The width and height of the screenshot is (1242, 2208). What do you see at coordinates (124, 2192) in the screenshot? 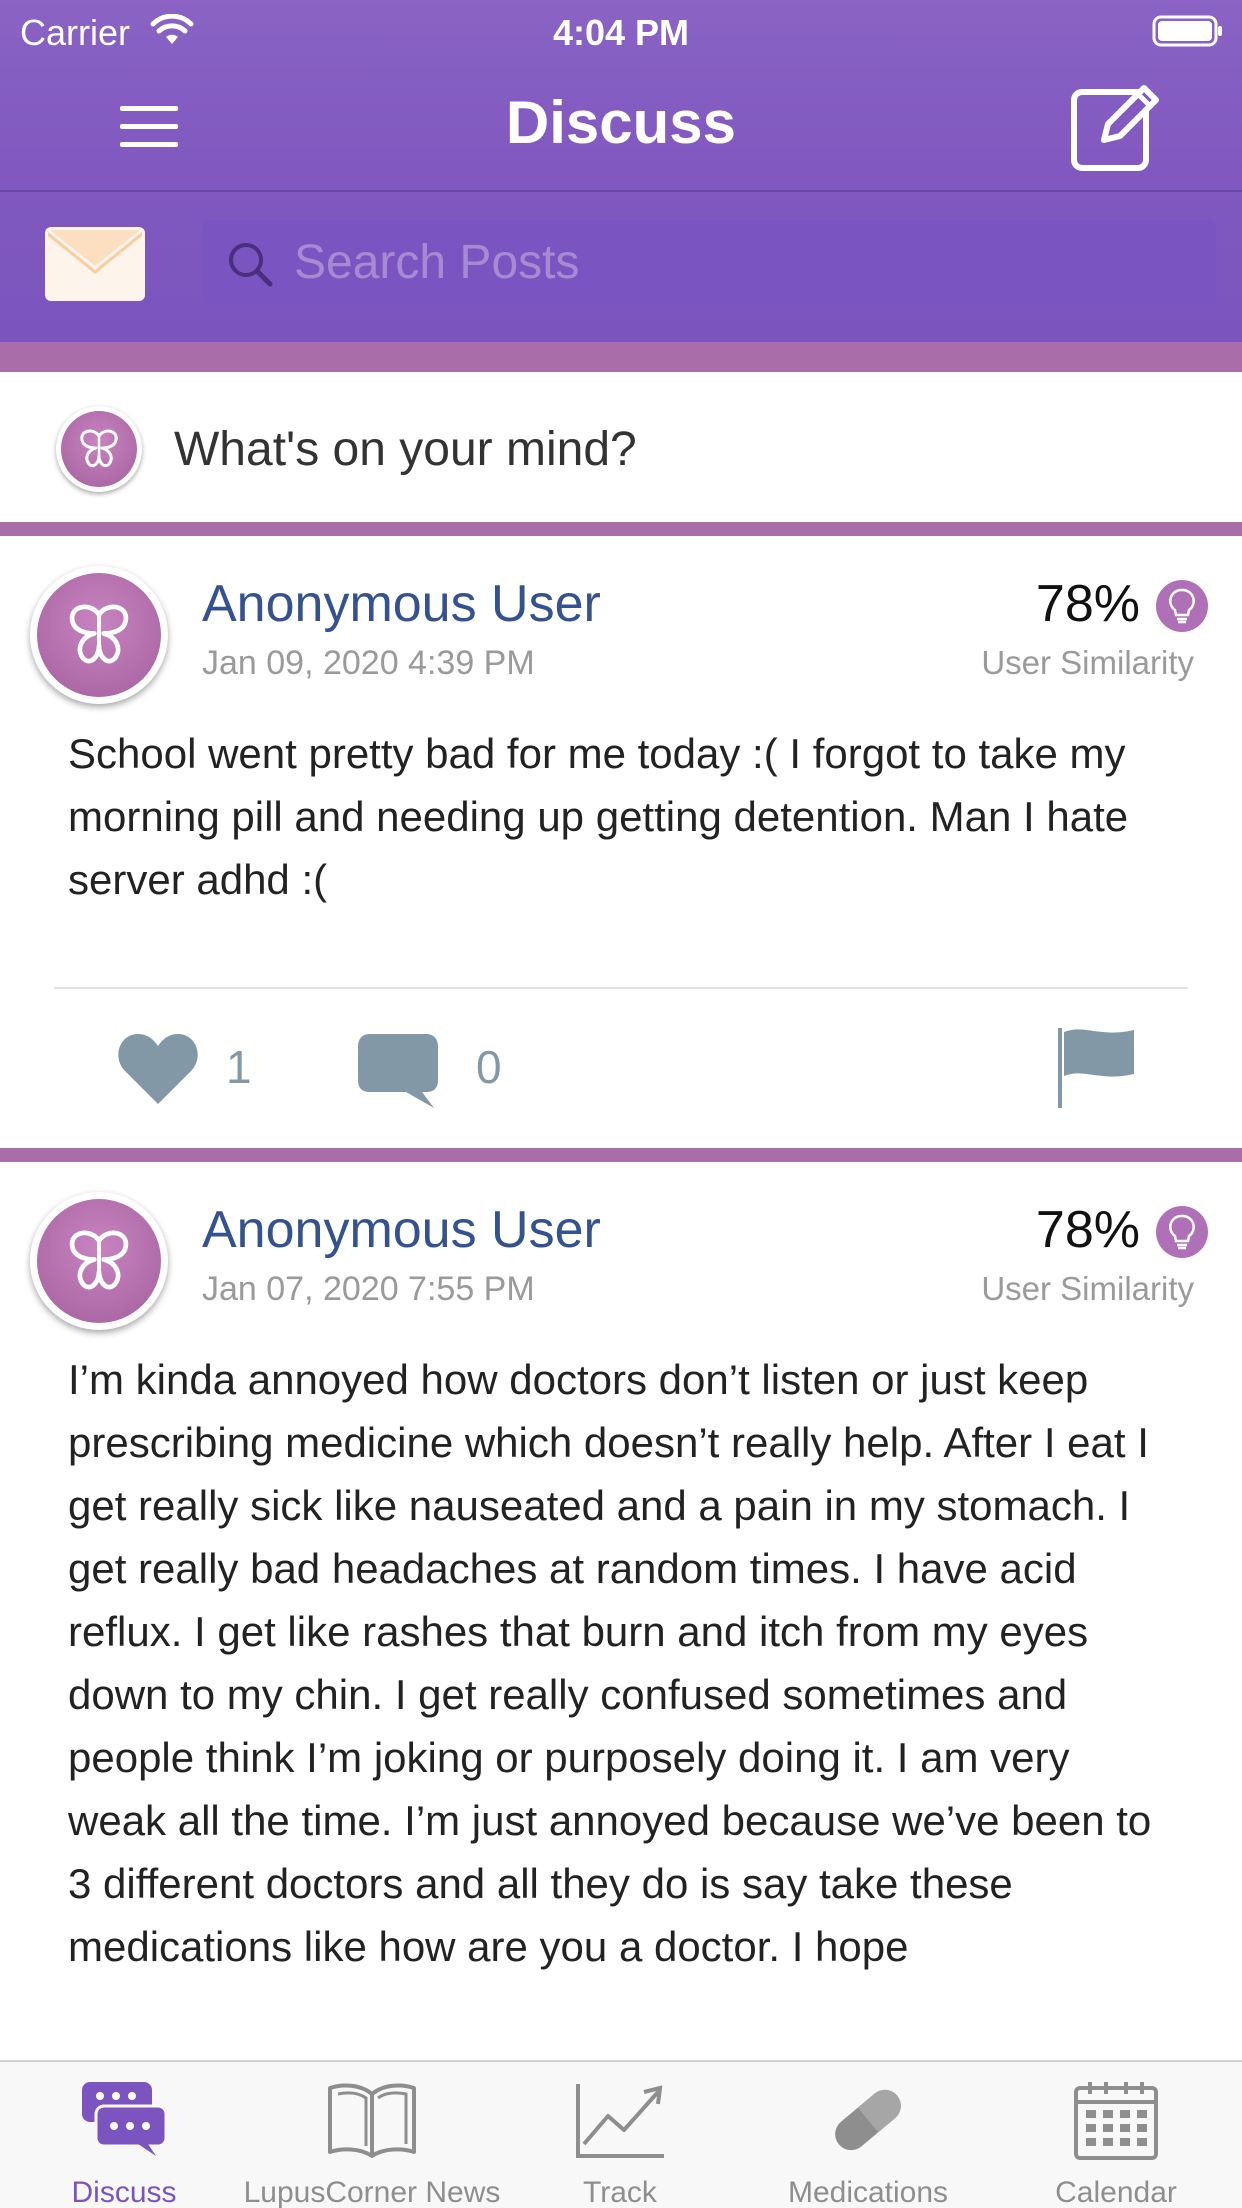
I see `tab-label: Discuss` at bounding box center [124, 2192].